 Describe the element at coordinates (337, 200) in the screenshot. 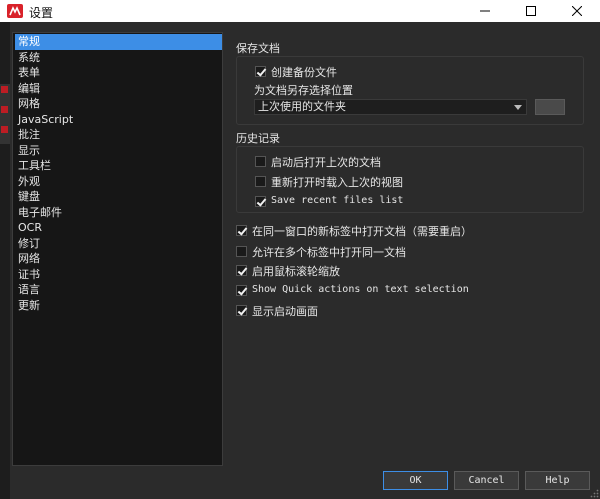

I see `save-recent-label: Save recent files list` at that location.